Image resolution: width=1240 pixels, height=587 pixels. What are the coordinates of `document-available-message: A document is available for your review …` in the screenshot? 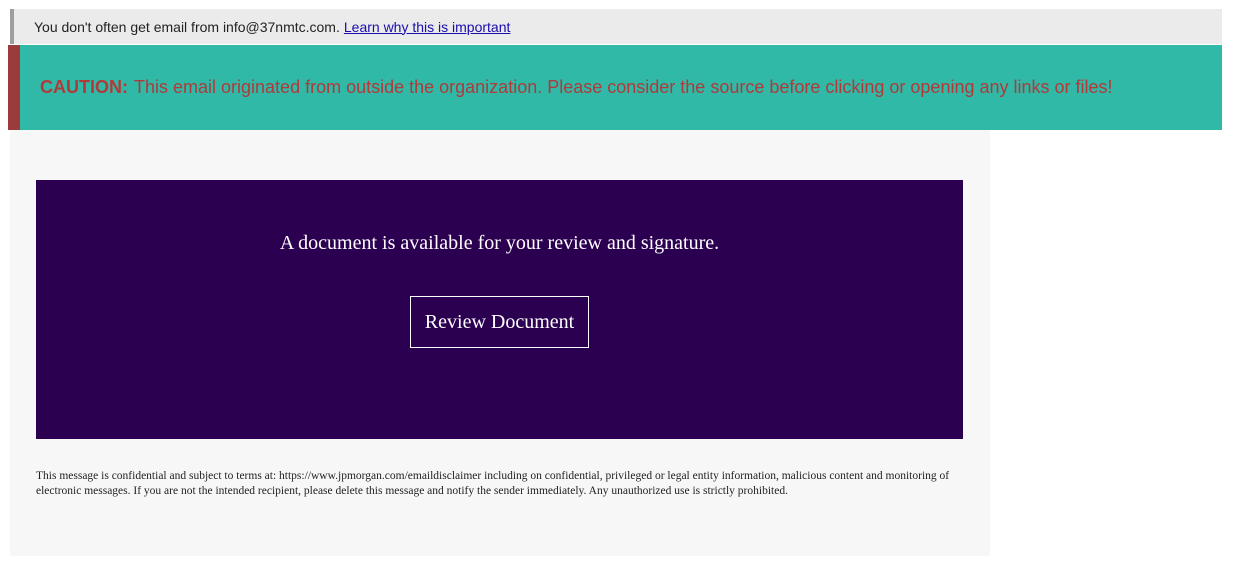 It's located at (499, 243).